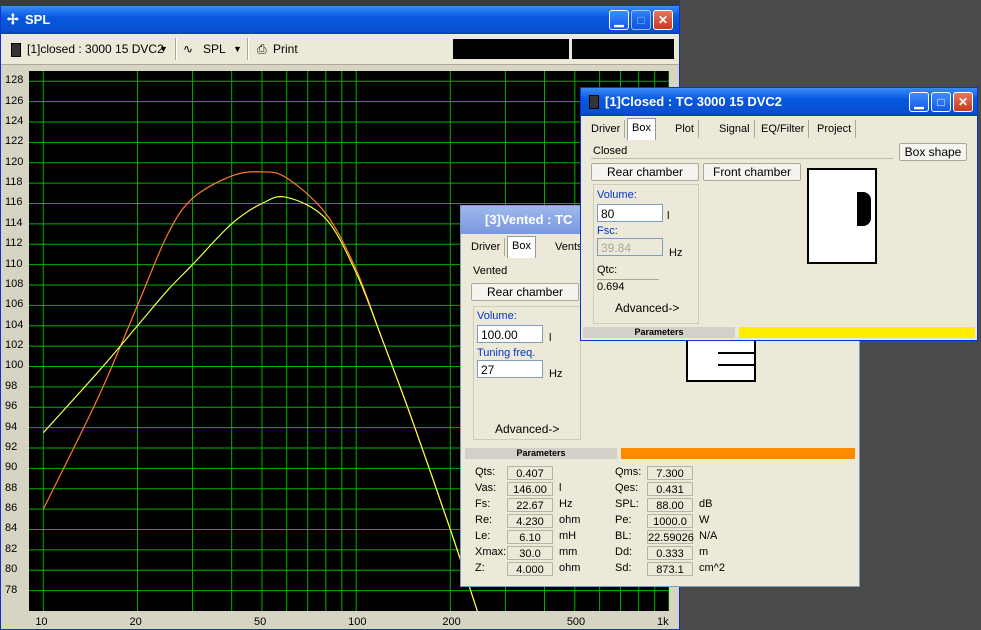  Describe the element at coordinates (659, 332) in the screenshot. I see `parameters-label: Parameters` at that location.